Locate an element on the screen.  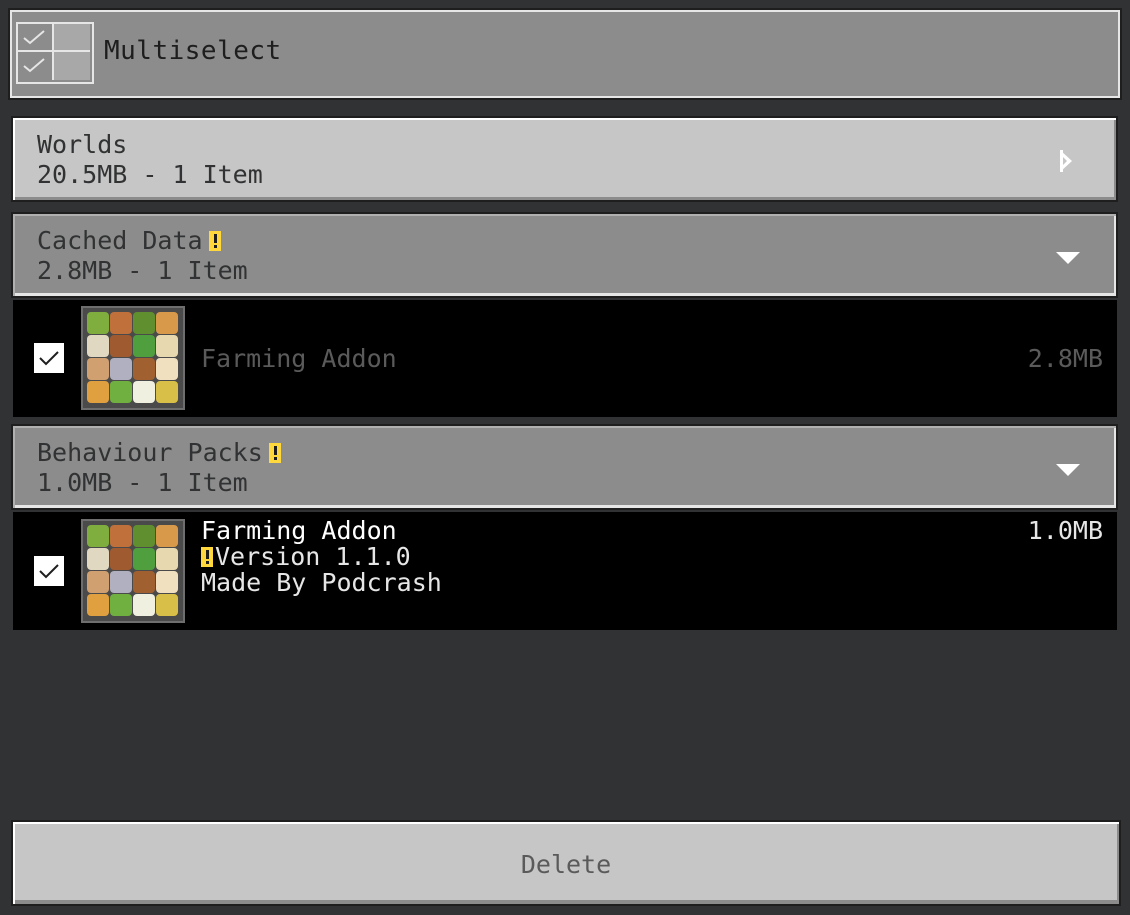
category-subtitle: 20.5MB - 1 Item is located at coordinates (150, 174).